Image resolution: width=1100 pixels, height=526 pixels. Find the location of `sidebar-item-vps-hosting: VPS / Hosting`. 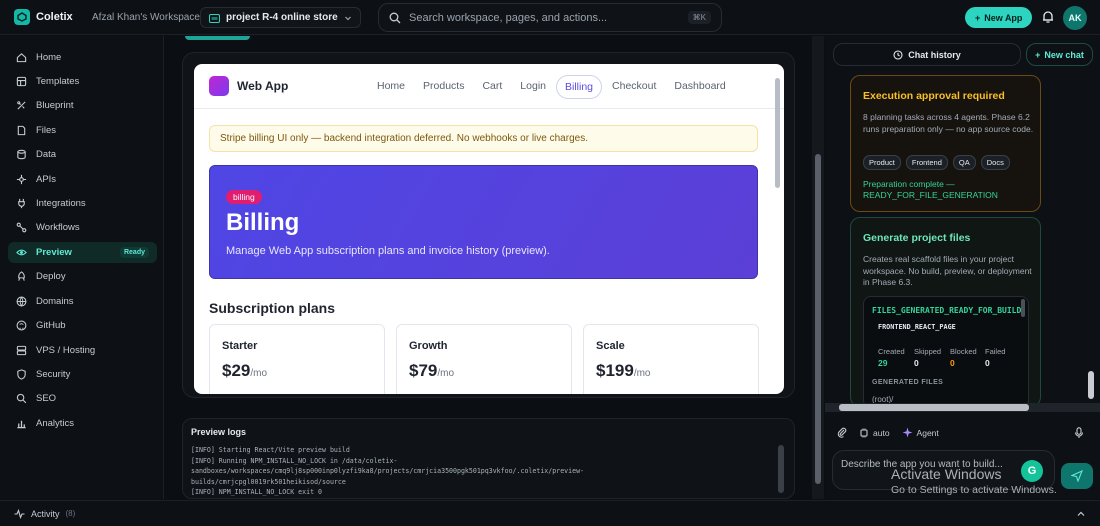

sidebar-item-vps-hosting: VPS / Hosting is located at coordinates (82, 350).